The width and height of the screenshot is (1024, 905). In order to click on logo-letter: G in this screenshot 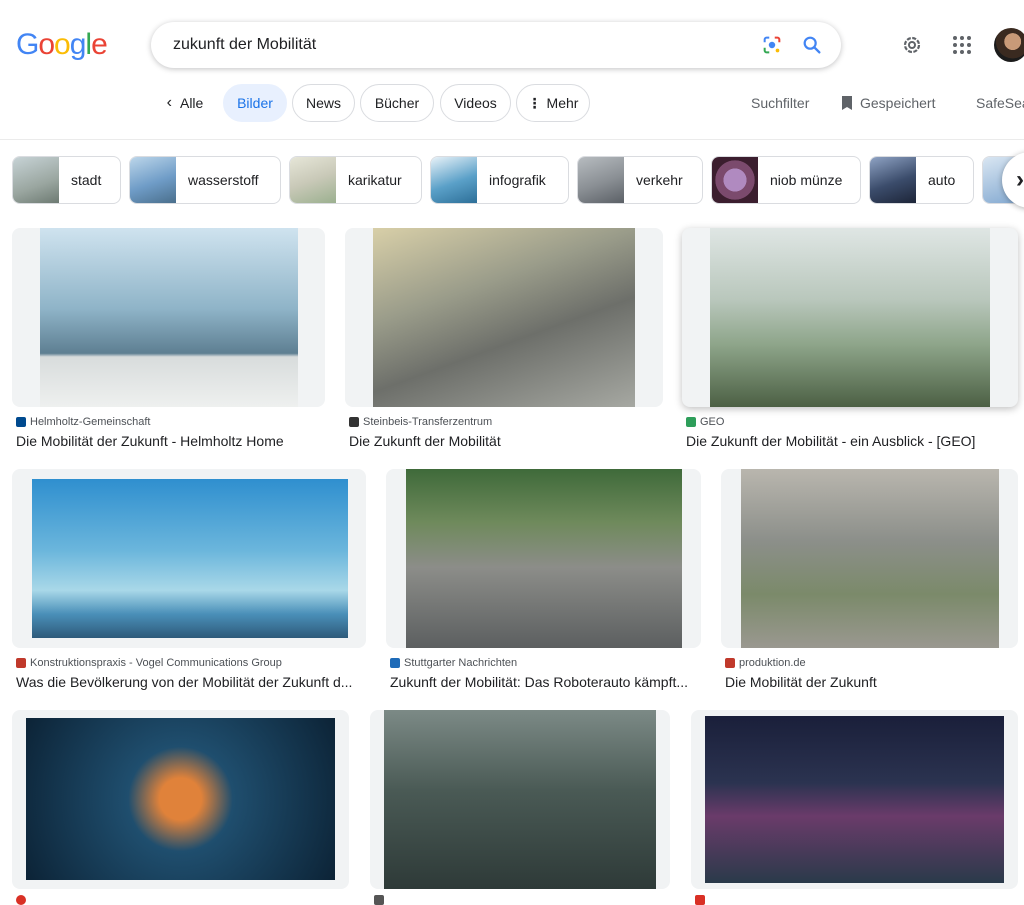, I will do `click(27, 44)`.